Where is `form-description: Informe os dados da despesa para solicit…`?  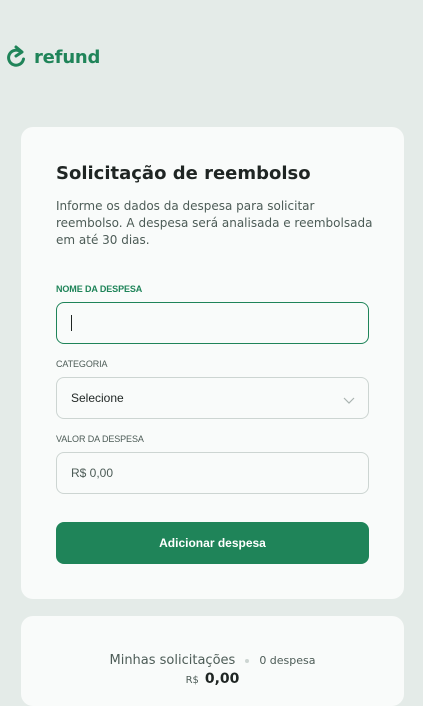 form-description: Informe os dados da despesa para solicit… is located at coordinates (214, 223).